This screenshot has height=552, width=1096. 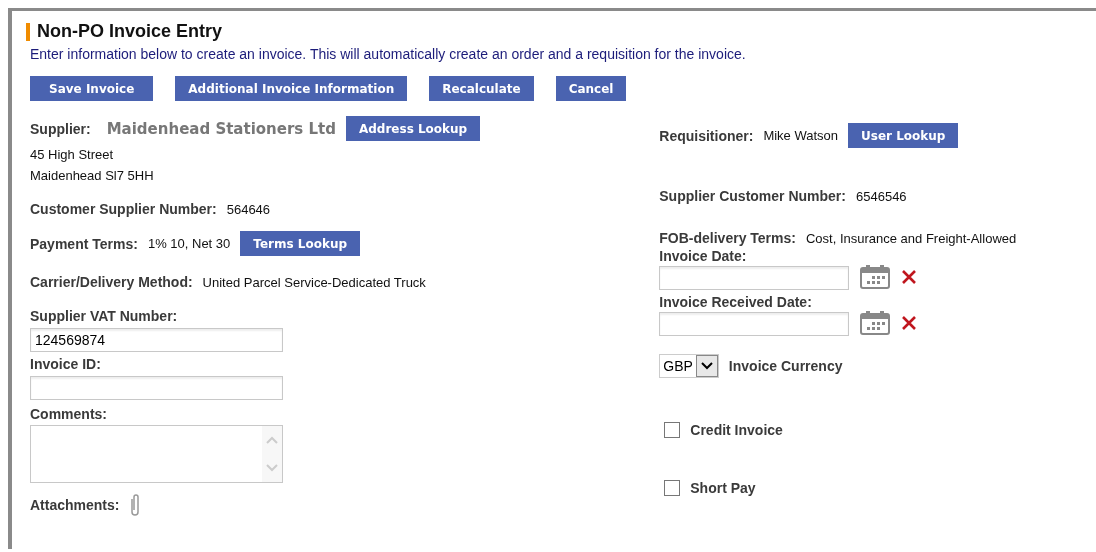 What do you see at coordinates (481, 88) in the screenshot?
I see `action-button: Recalculate` at bounding box center [481, 88].